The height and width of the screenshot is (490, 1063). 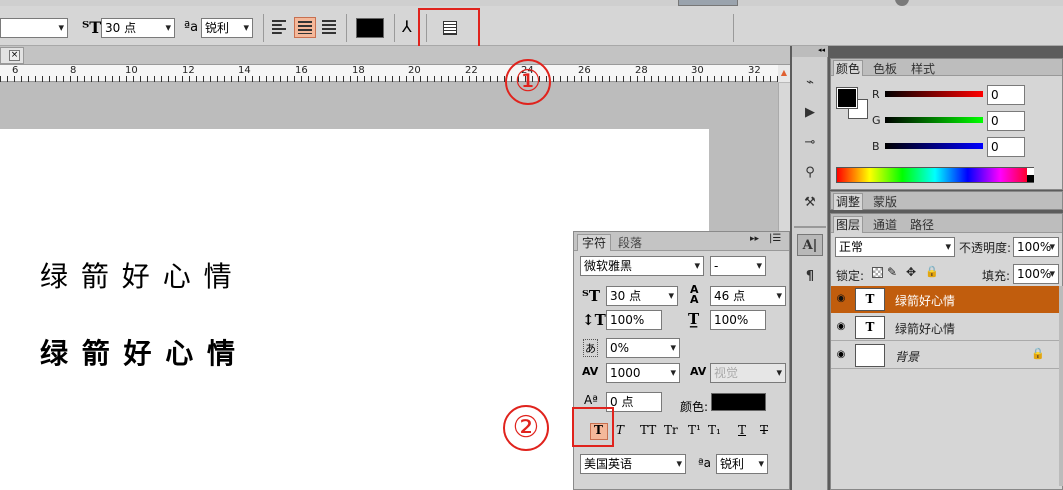 What do you see at coordinates (946, 223) in the screenshot?
I see `layers-panel-header: 图层 通道 路径` at bounding box center [946, 223].